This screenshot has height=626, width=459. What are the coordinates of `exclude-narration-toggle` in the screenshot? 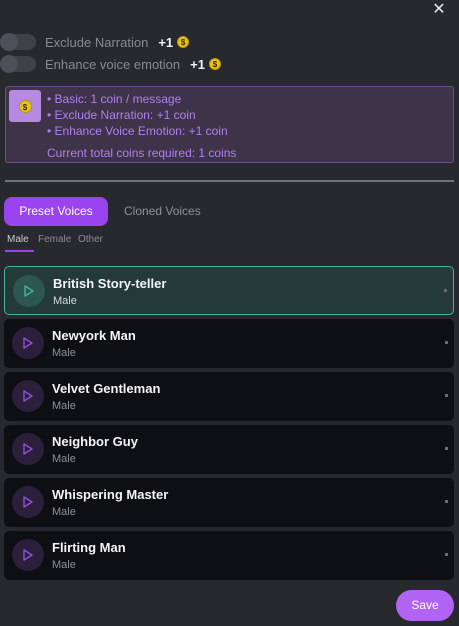 It's located at (18, 42).